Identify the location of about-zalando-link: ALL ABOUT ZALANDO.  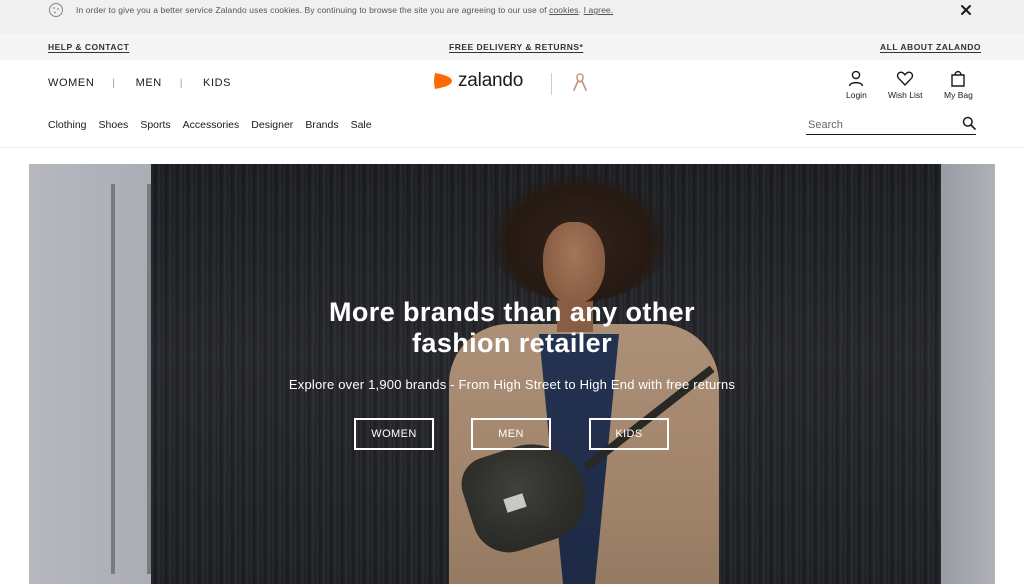
(930, 47).